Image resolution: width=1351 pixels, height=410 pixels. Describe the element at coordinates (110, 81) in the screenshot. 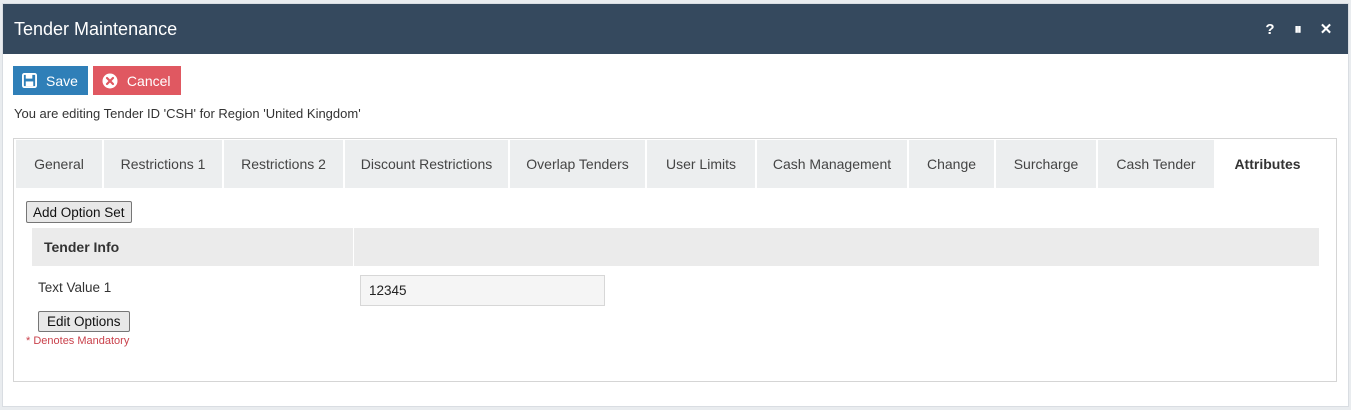

I see `cancel-circle-icon` at that location.